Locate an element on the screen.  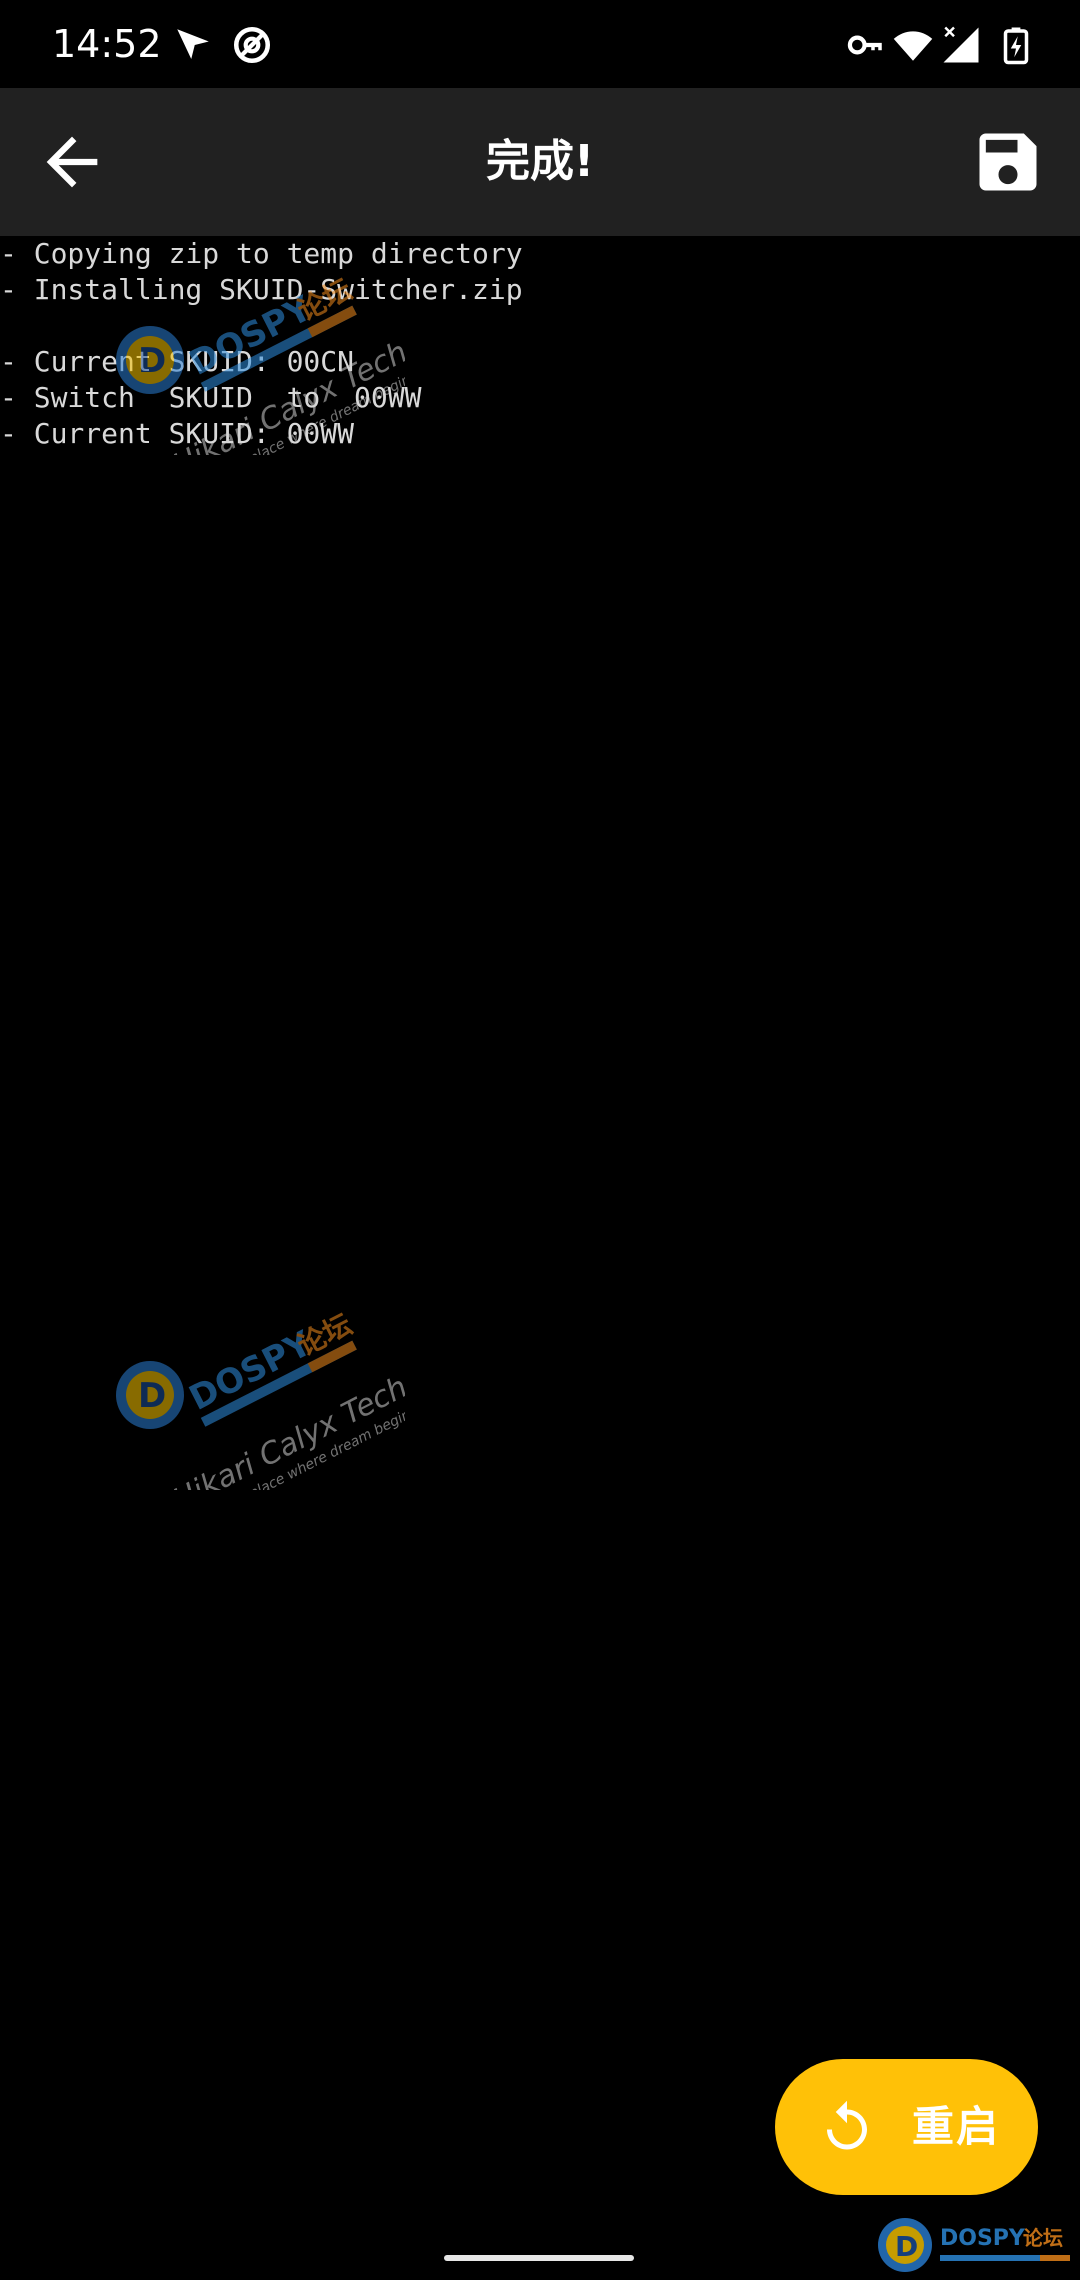
svg-text: DOSPY is located at coordinates (983, 2238).